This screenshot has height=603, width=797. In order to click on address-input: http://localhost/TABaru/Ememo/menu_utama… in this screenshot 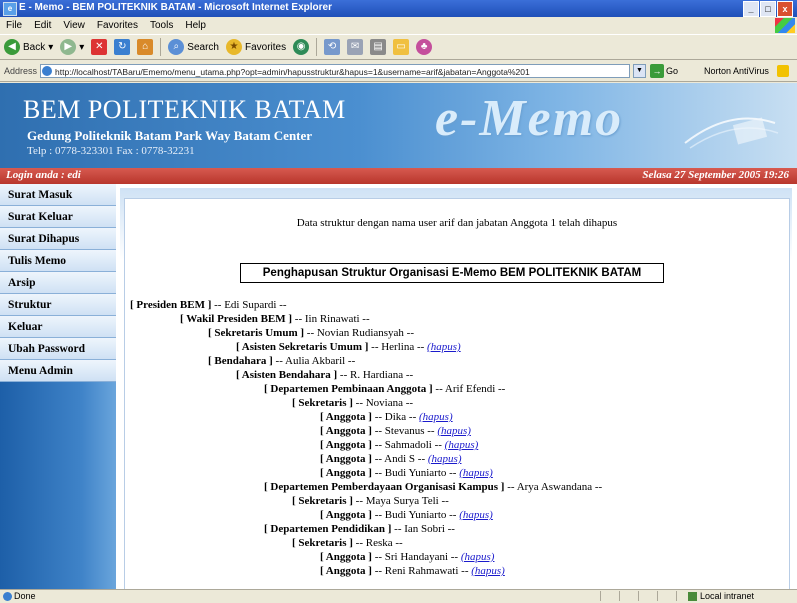, I will do `click(335, 71)`.